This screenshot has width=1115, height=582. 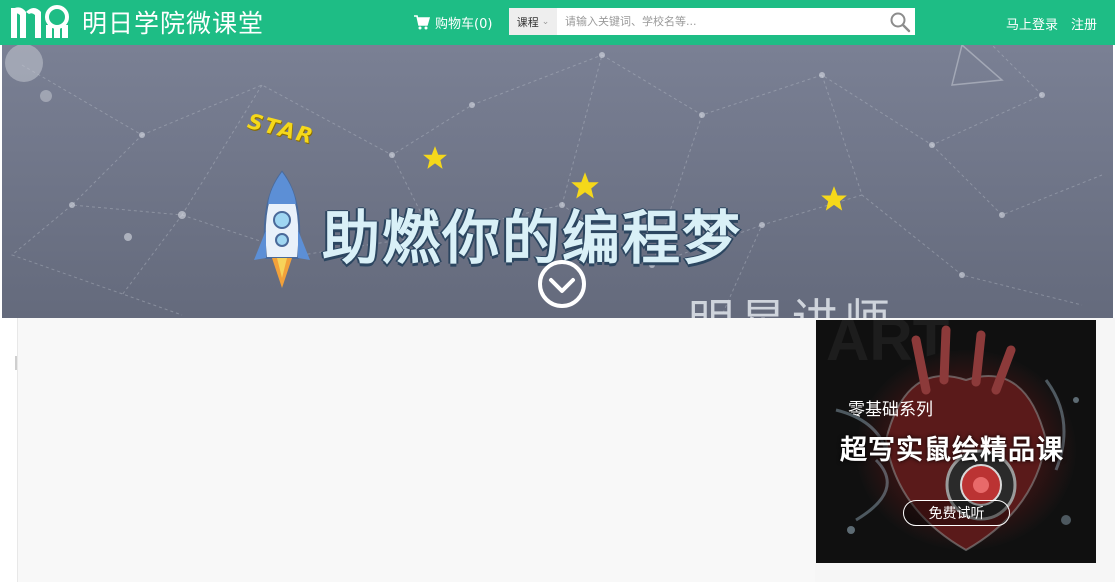 I want to click on chevron-down-icon: ⌄, so click(x=545, y=21).